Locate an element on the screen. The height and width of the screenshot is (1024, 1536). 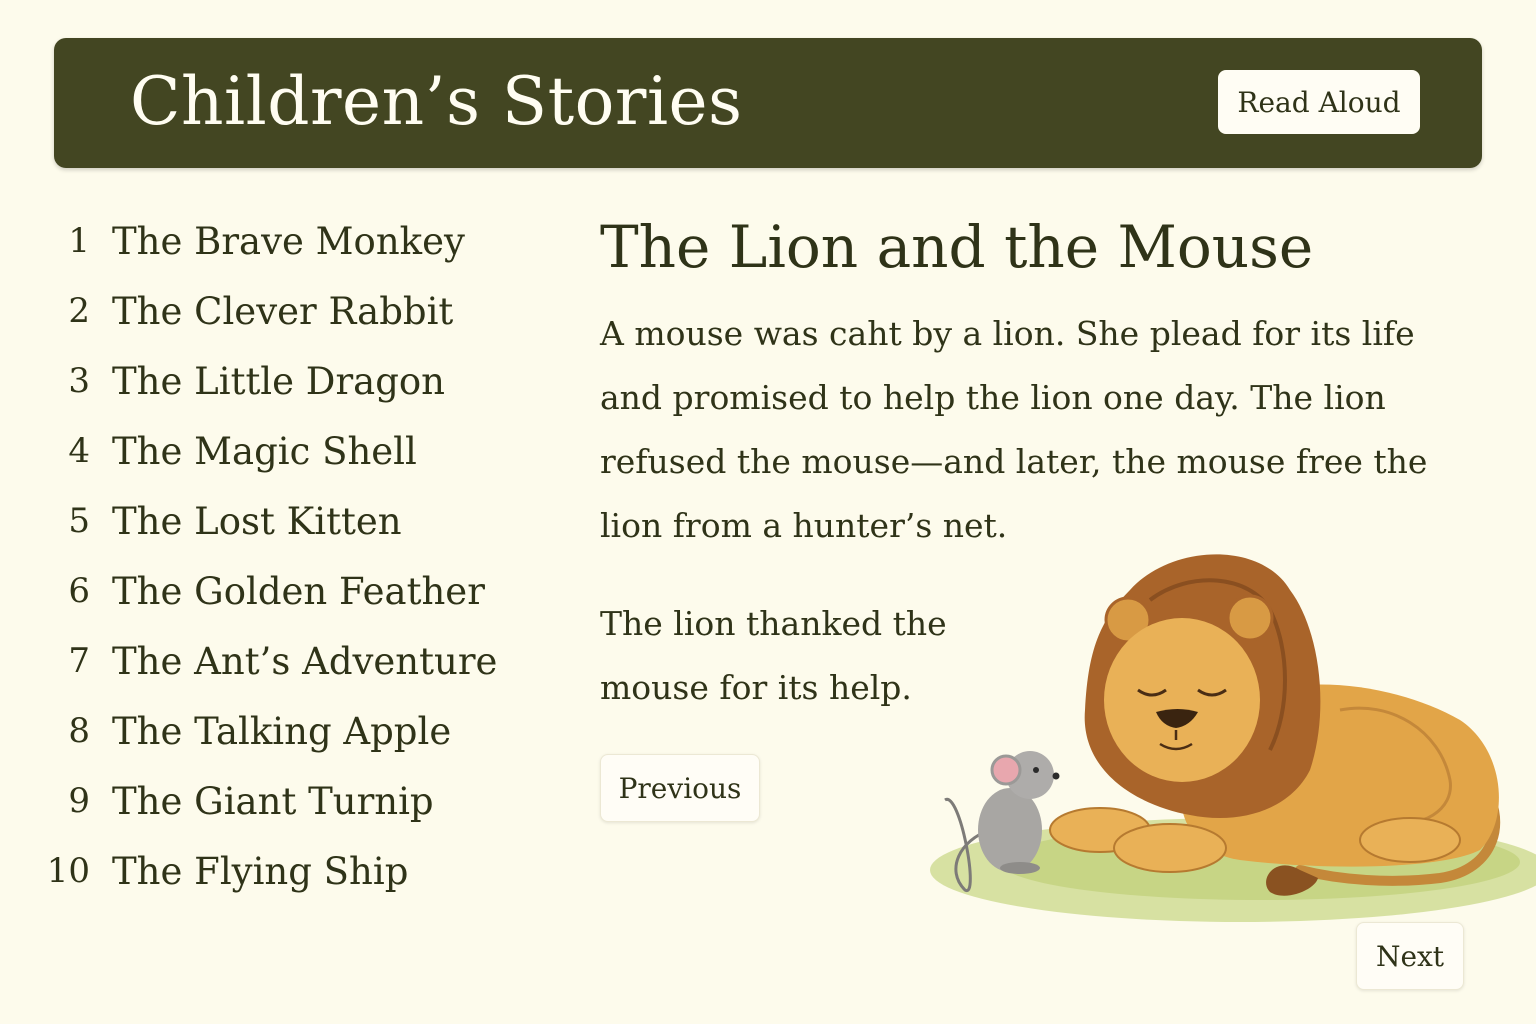
mouse-body is located at coordinates (1010, 830).